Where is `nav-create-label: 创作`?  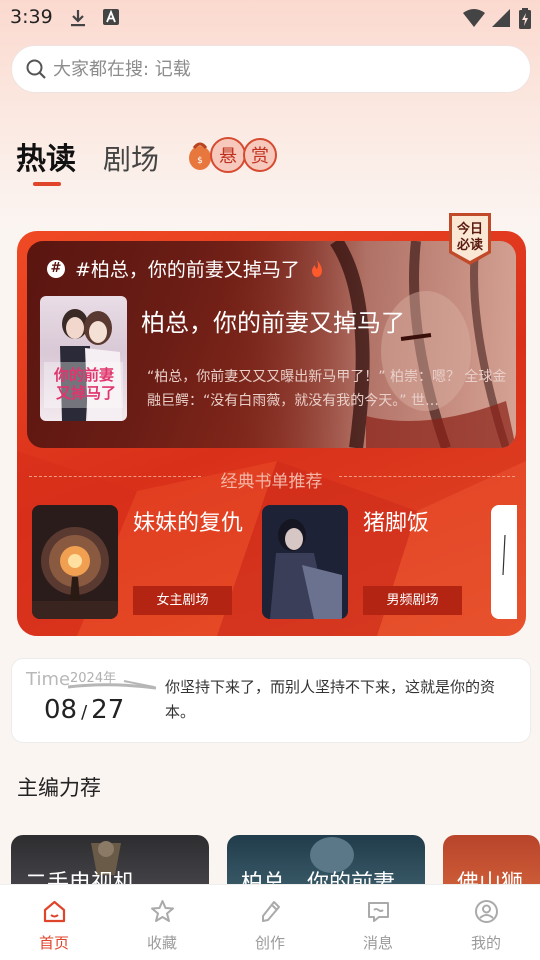
nav-create-label: 创作 is located at coordinates (269, 943).